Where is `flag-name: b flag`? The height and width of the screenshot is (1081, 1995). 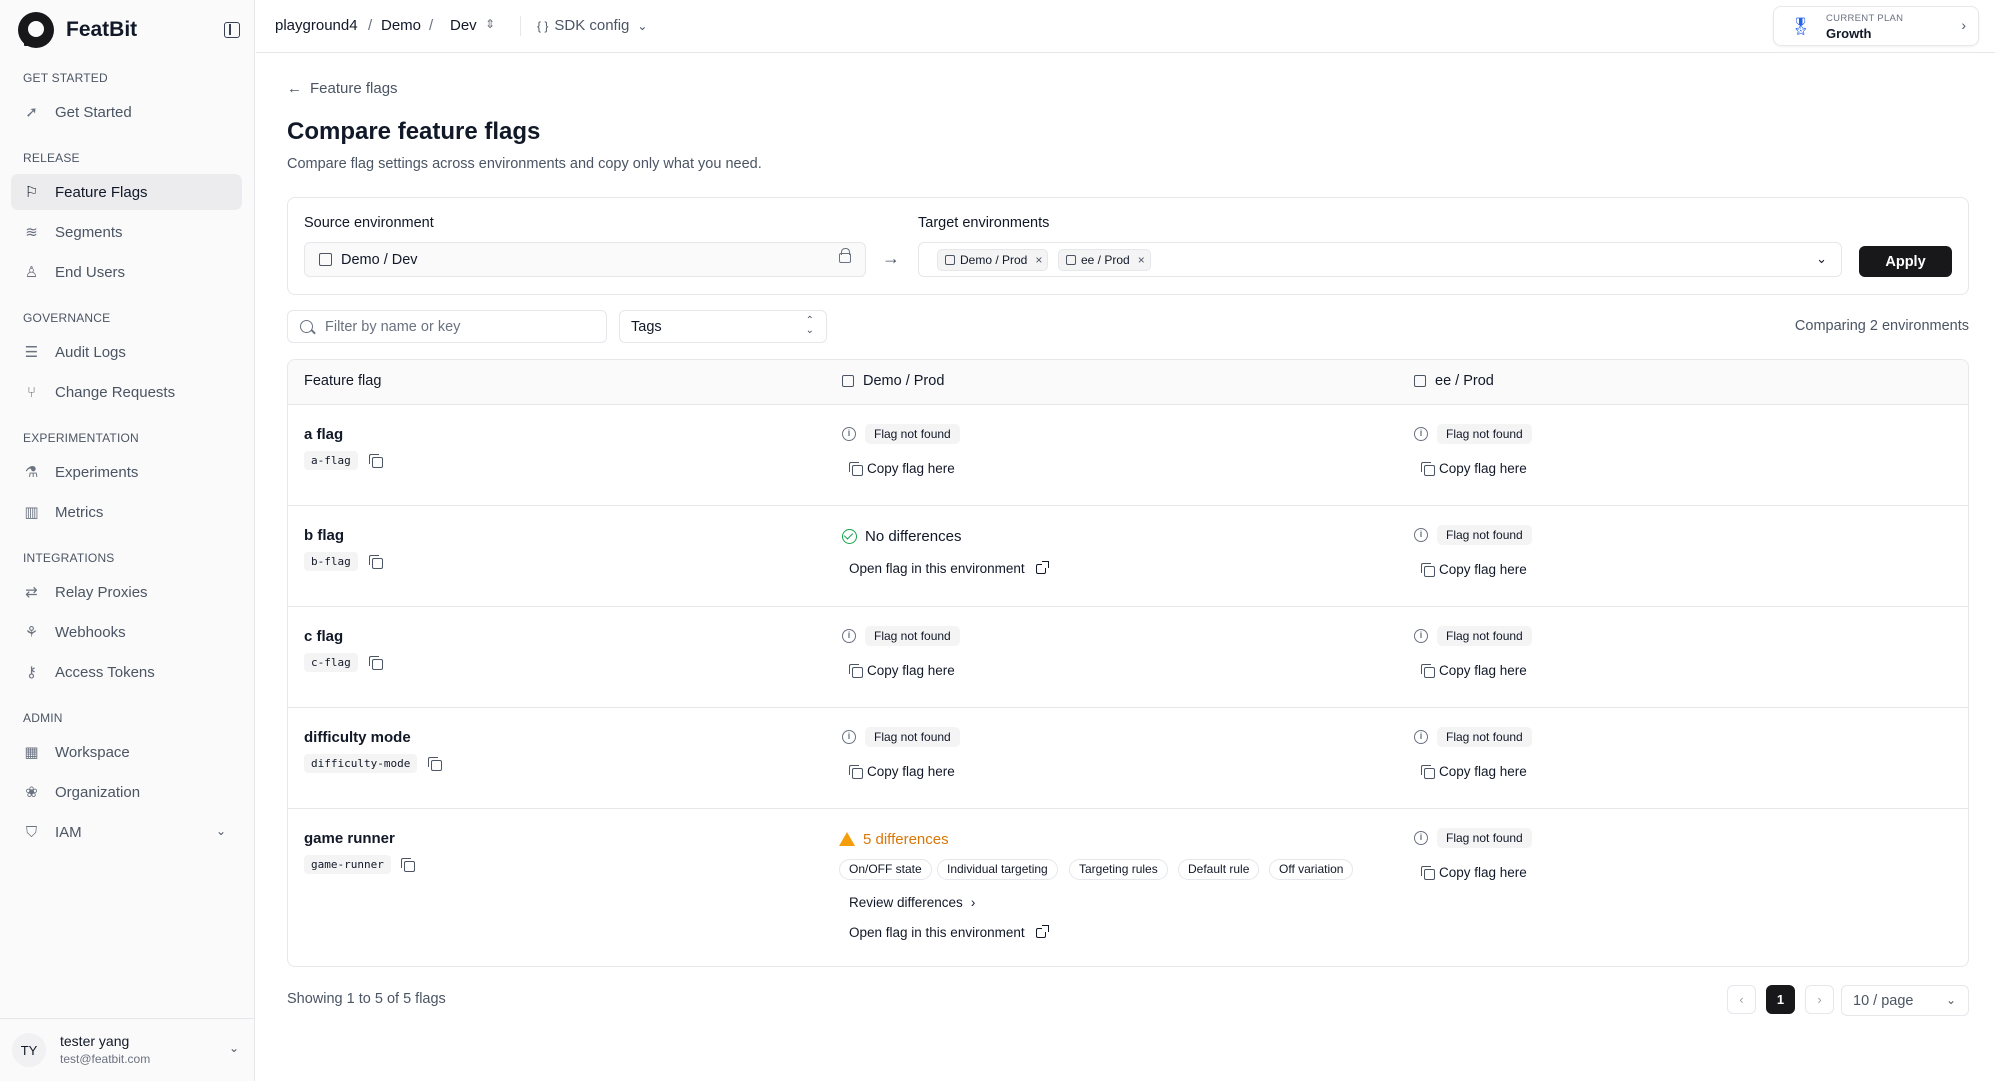
flag-name: b flag is located at coordinates (324, 535).